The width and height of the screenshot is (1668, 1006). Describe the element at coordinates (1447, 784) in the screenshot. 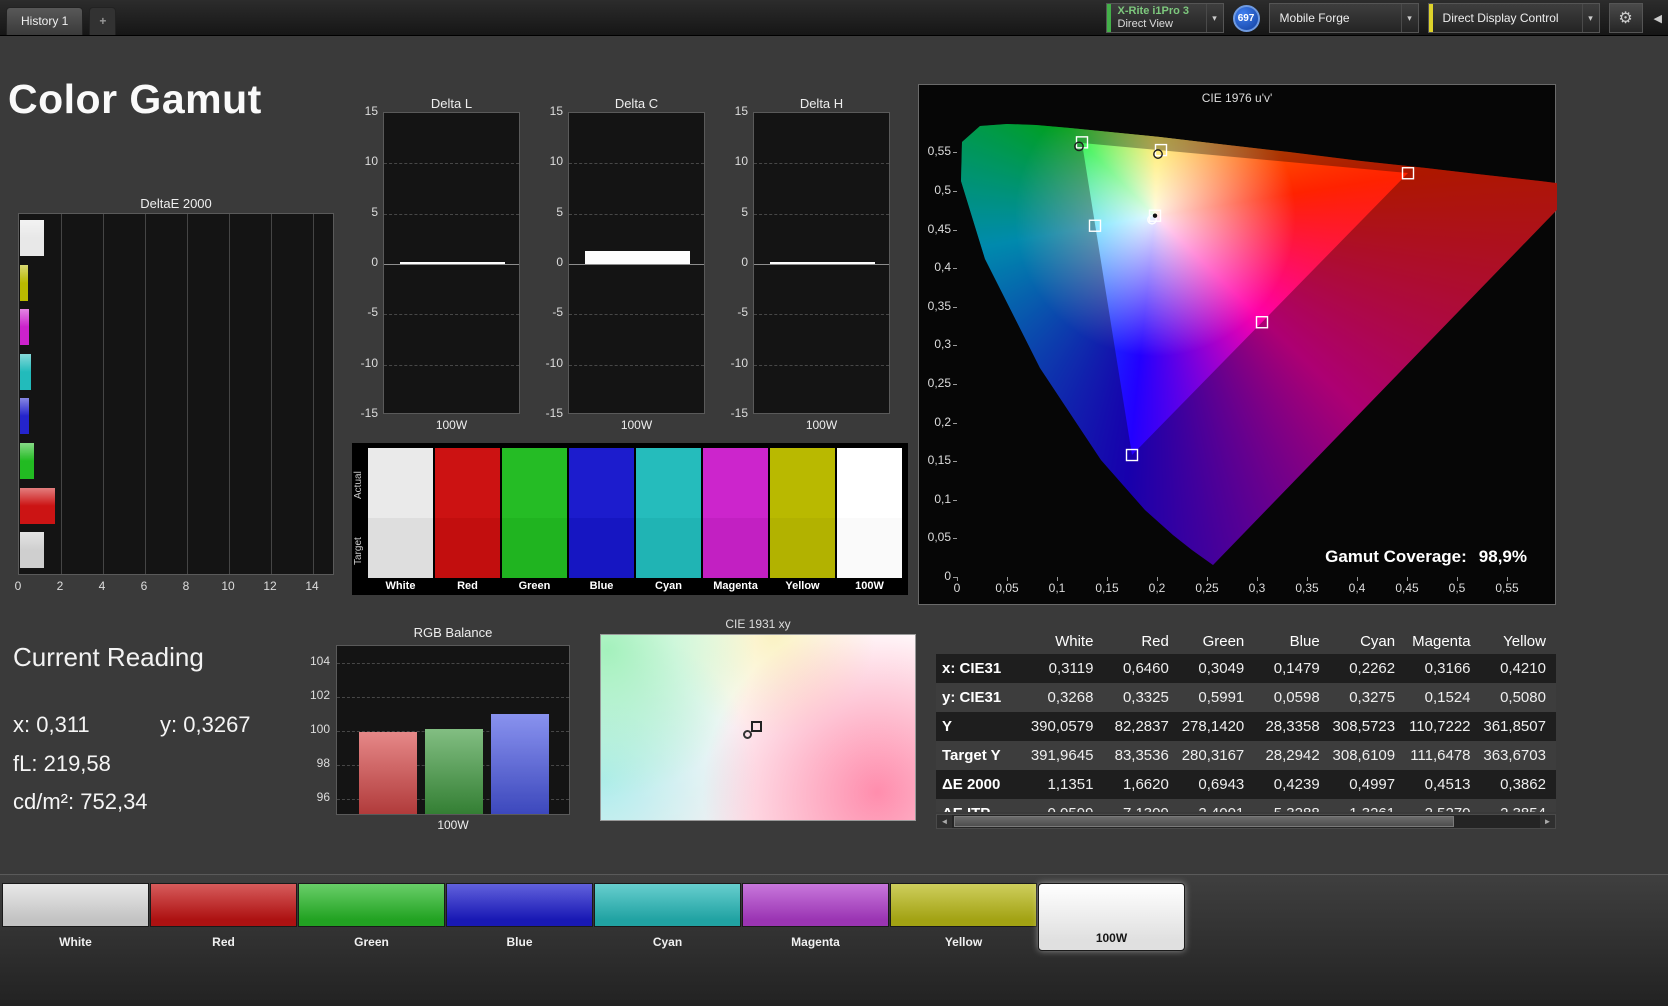

I see `table-value: 0,4513` at that location.